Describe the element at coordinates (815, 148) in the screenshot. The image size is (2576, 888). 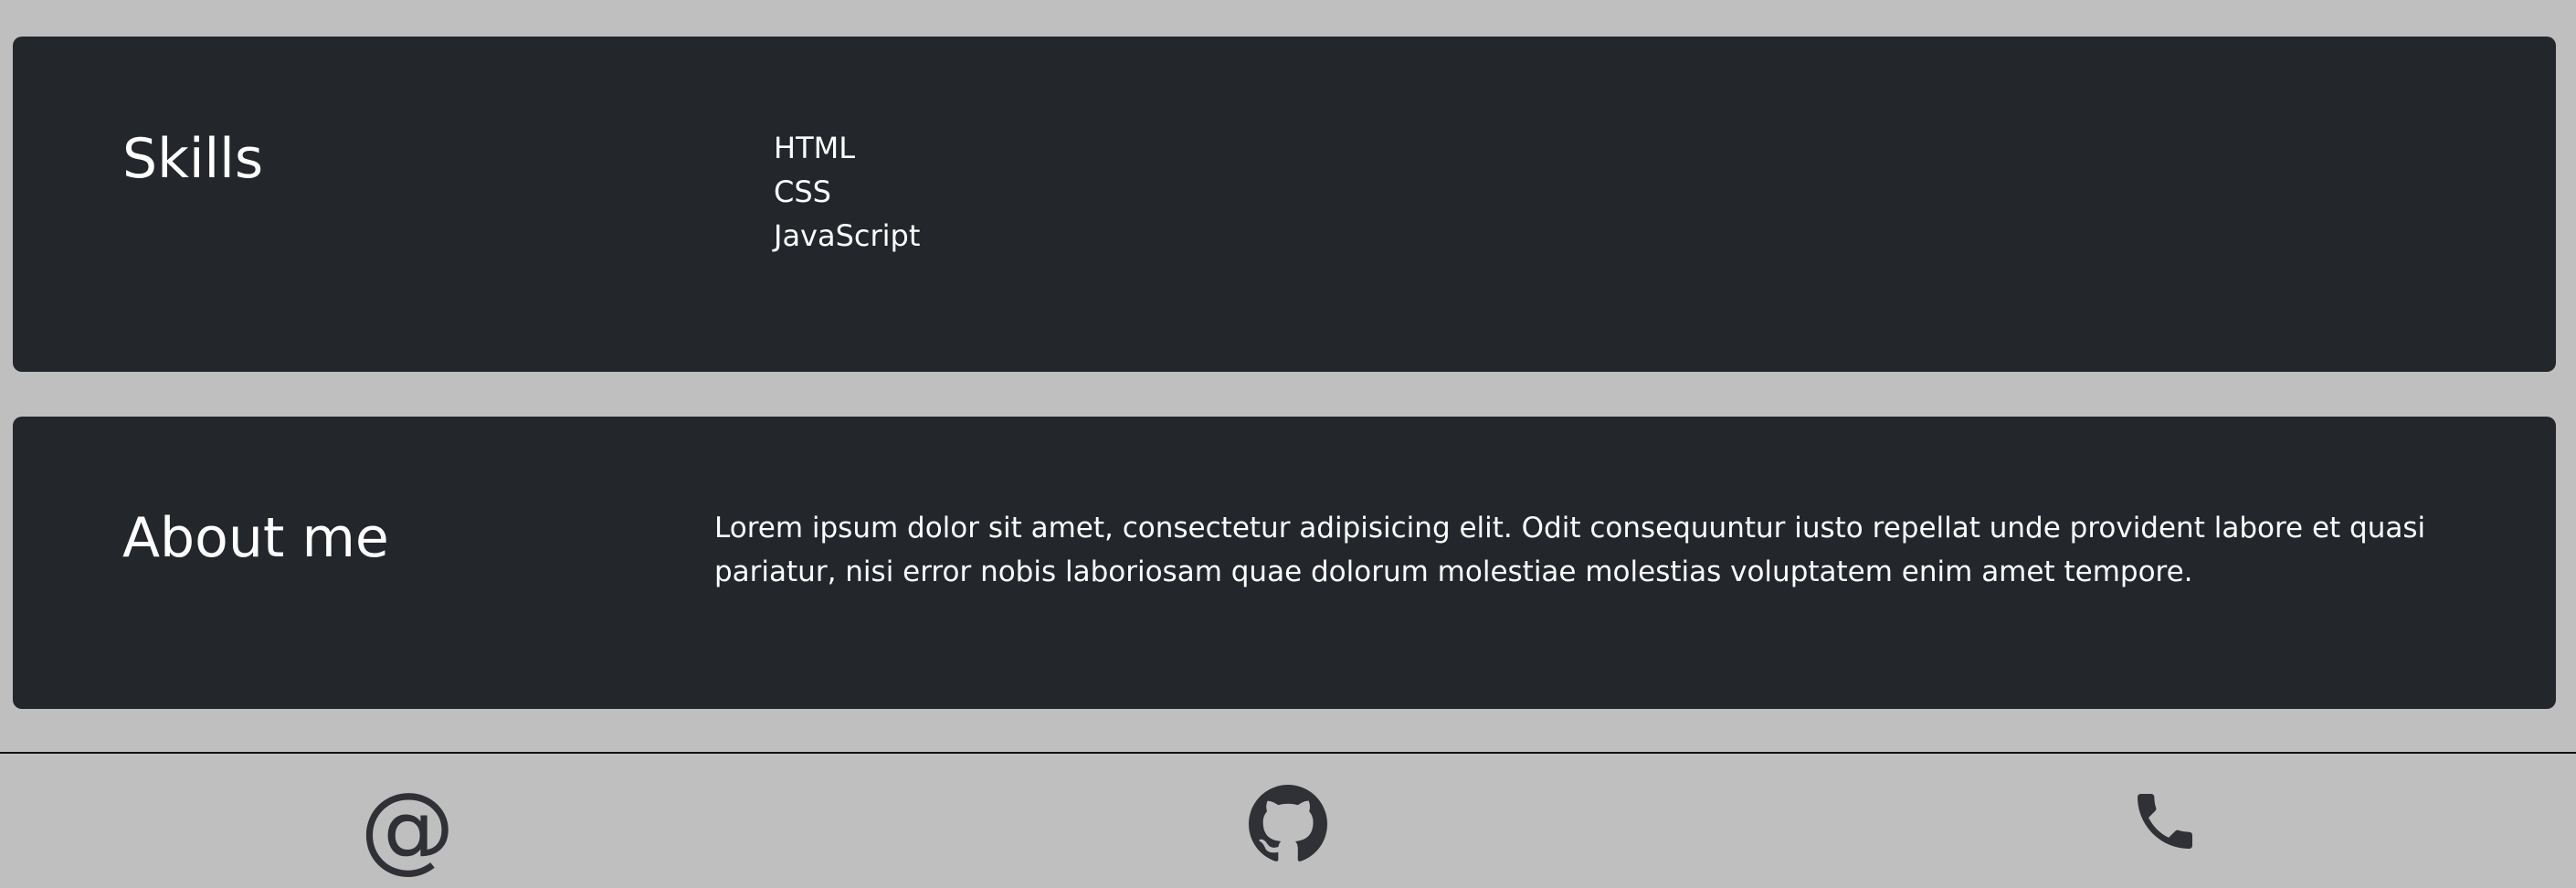
I see `skill-item-html: HTML` at that location.